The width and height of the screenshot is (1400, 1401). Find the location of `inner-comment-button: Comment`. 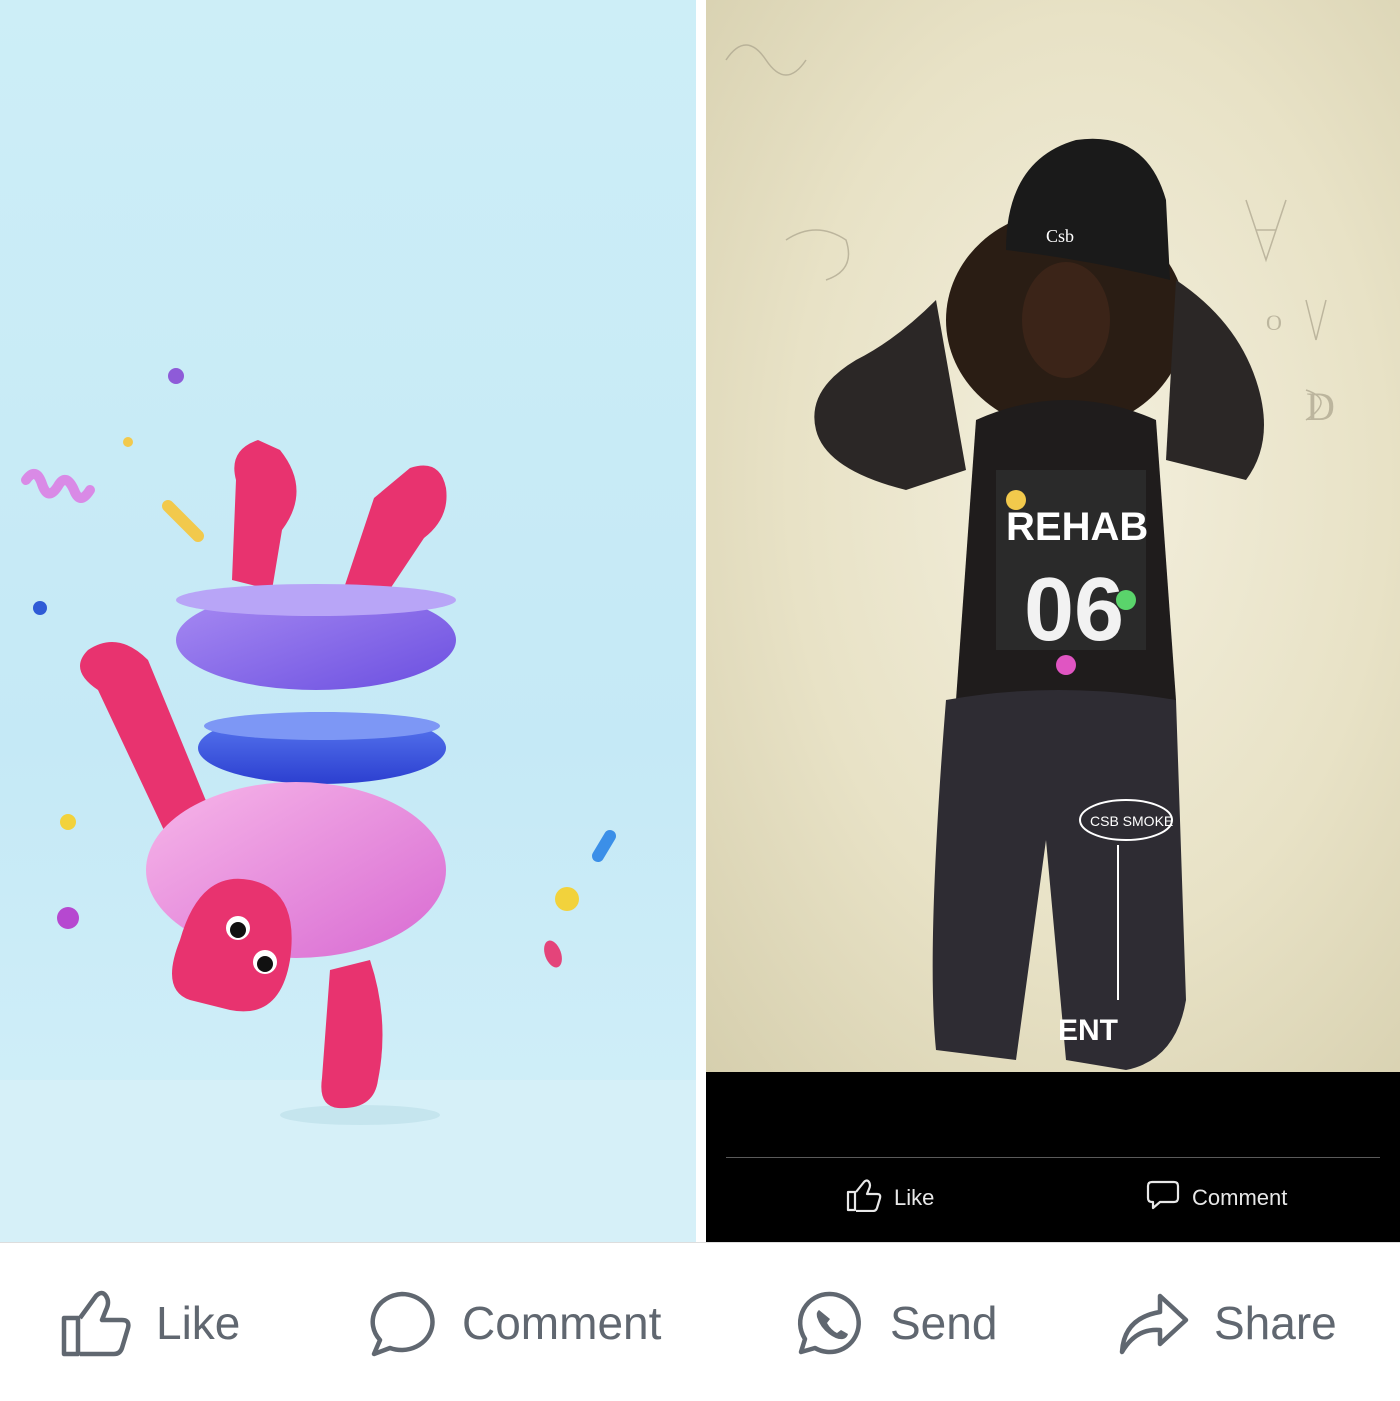

inner-comment-button: Comment is located at coordinates (1216, 1198).